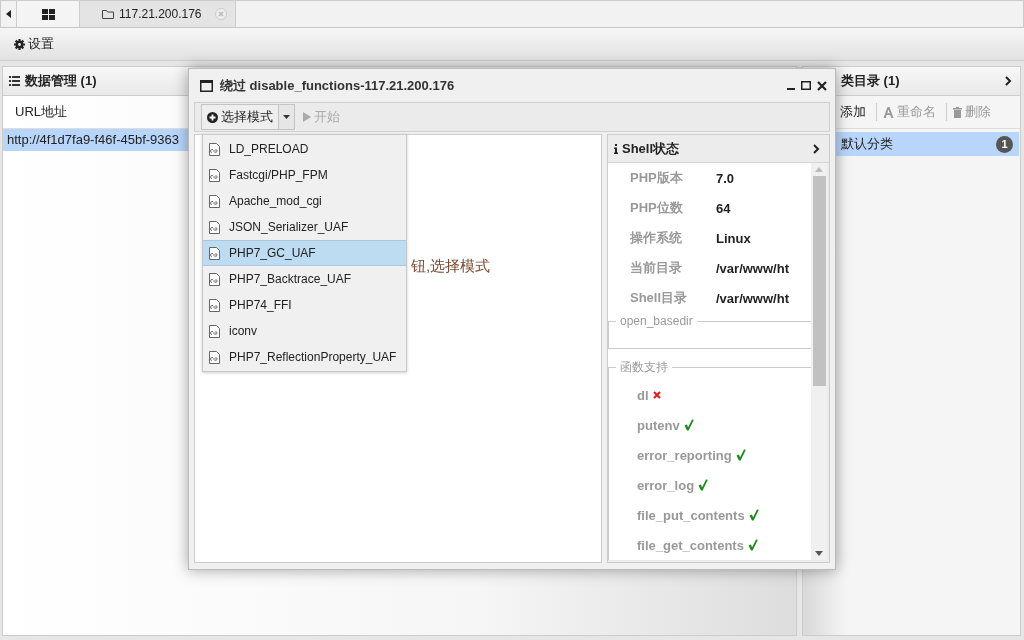  I want to click on info-value: Linux, so click(733, 238).